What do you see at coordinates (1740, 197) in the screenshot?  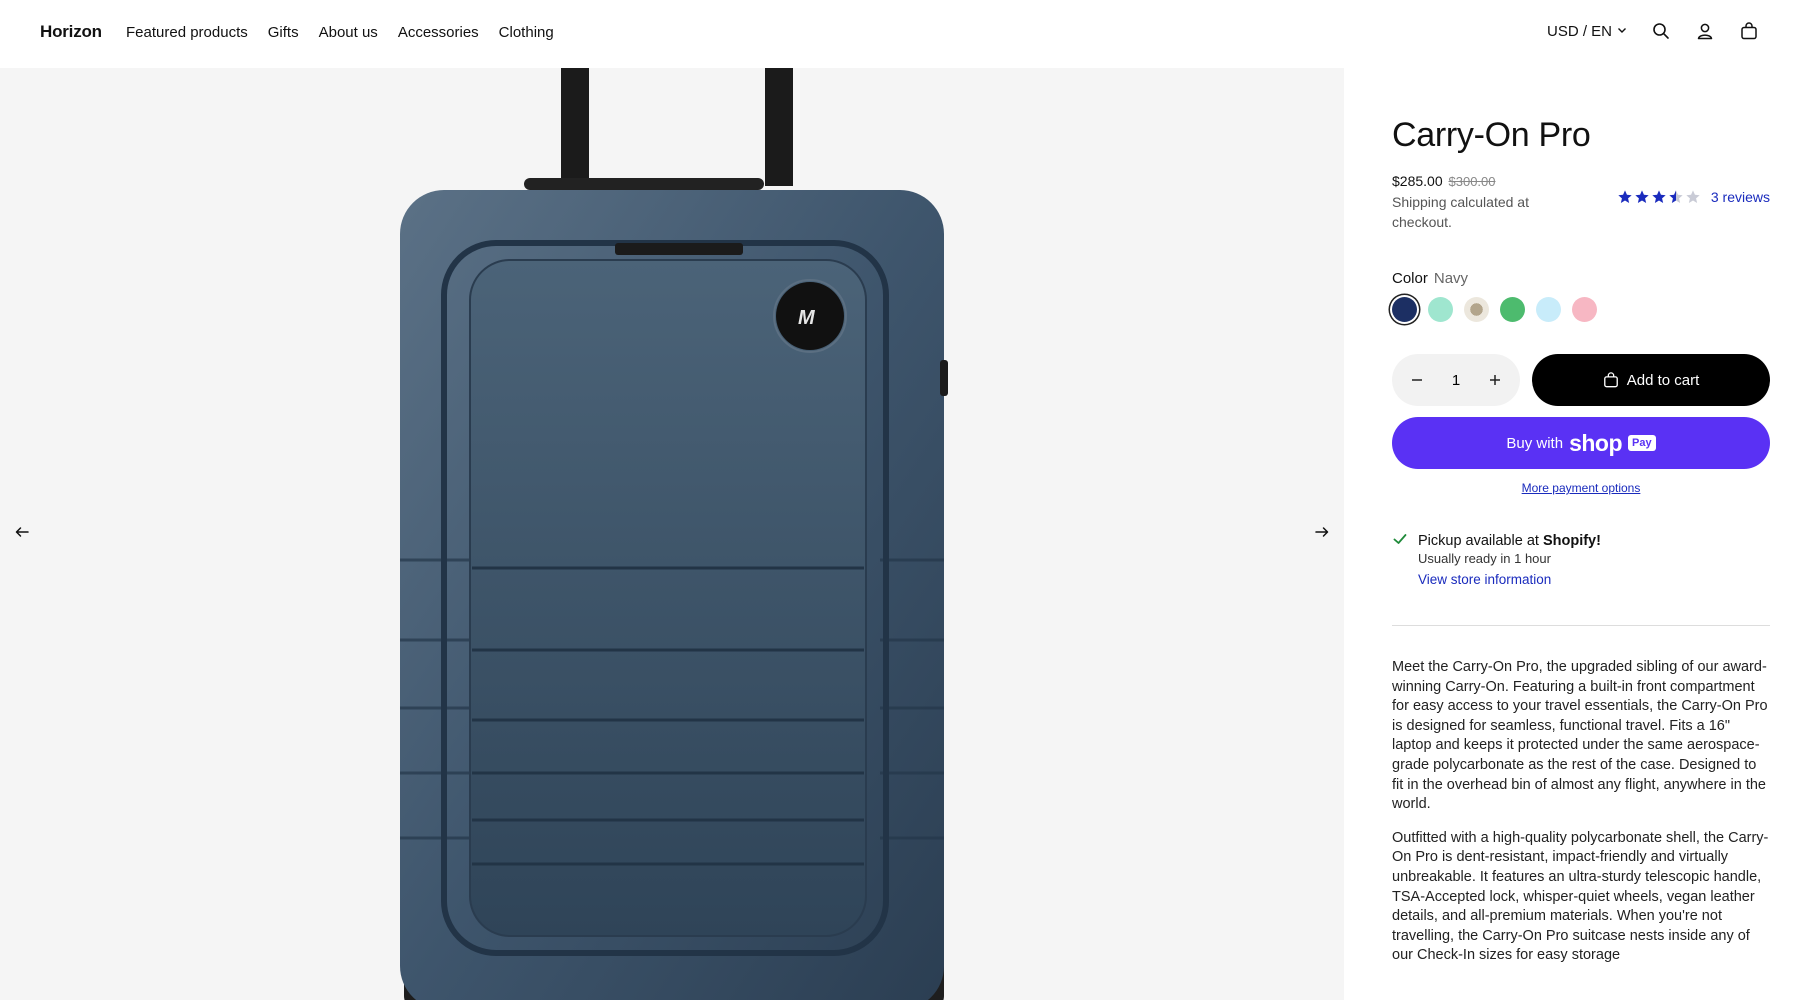 I see `reviews-link: 3 reviews` at bounding box center [1740, 197].